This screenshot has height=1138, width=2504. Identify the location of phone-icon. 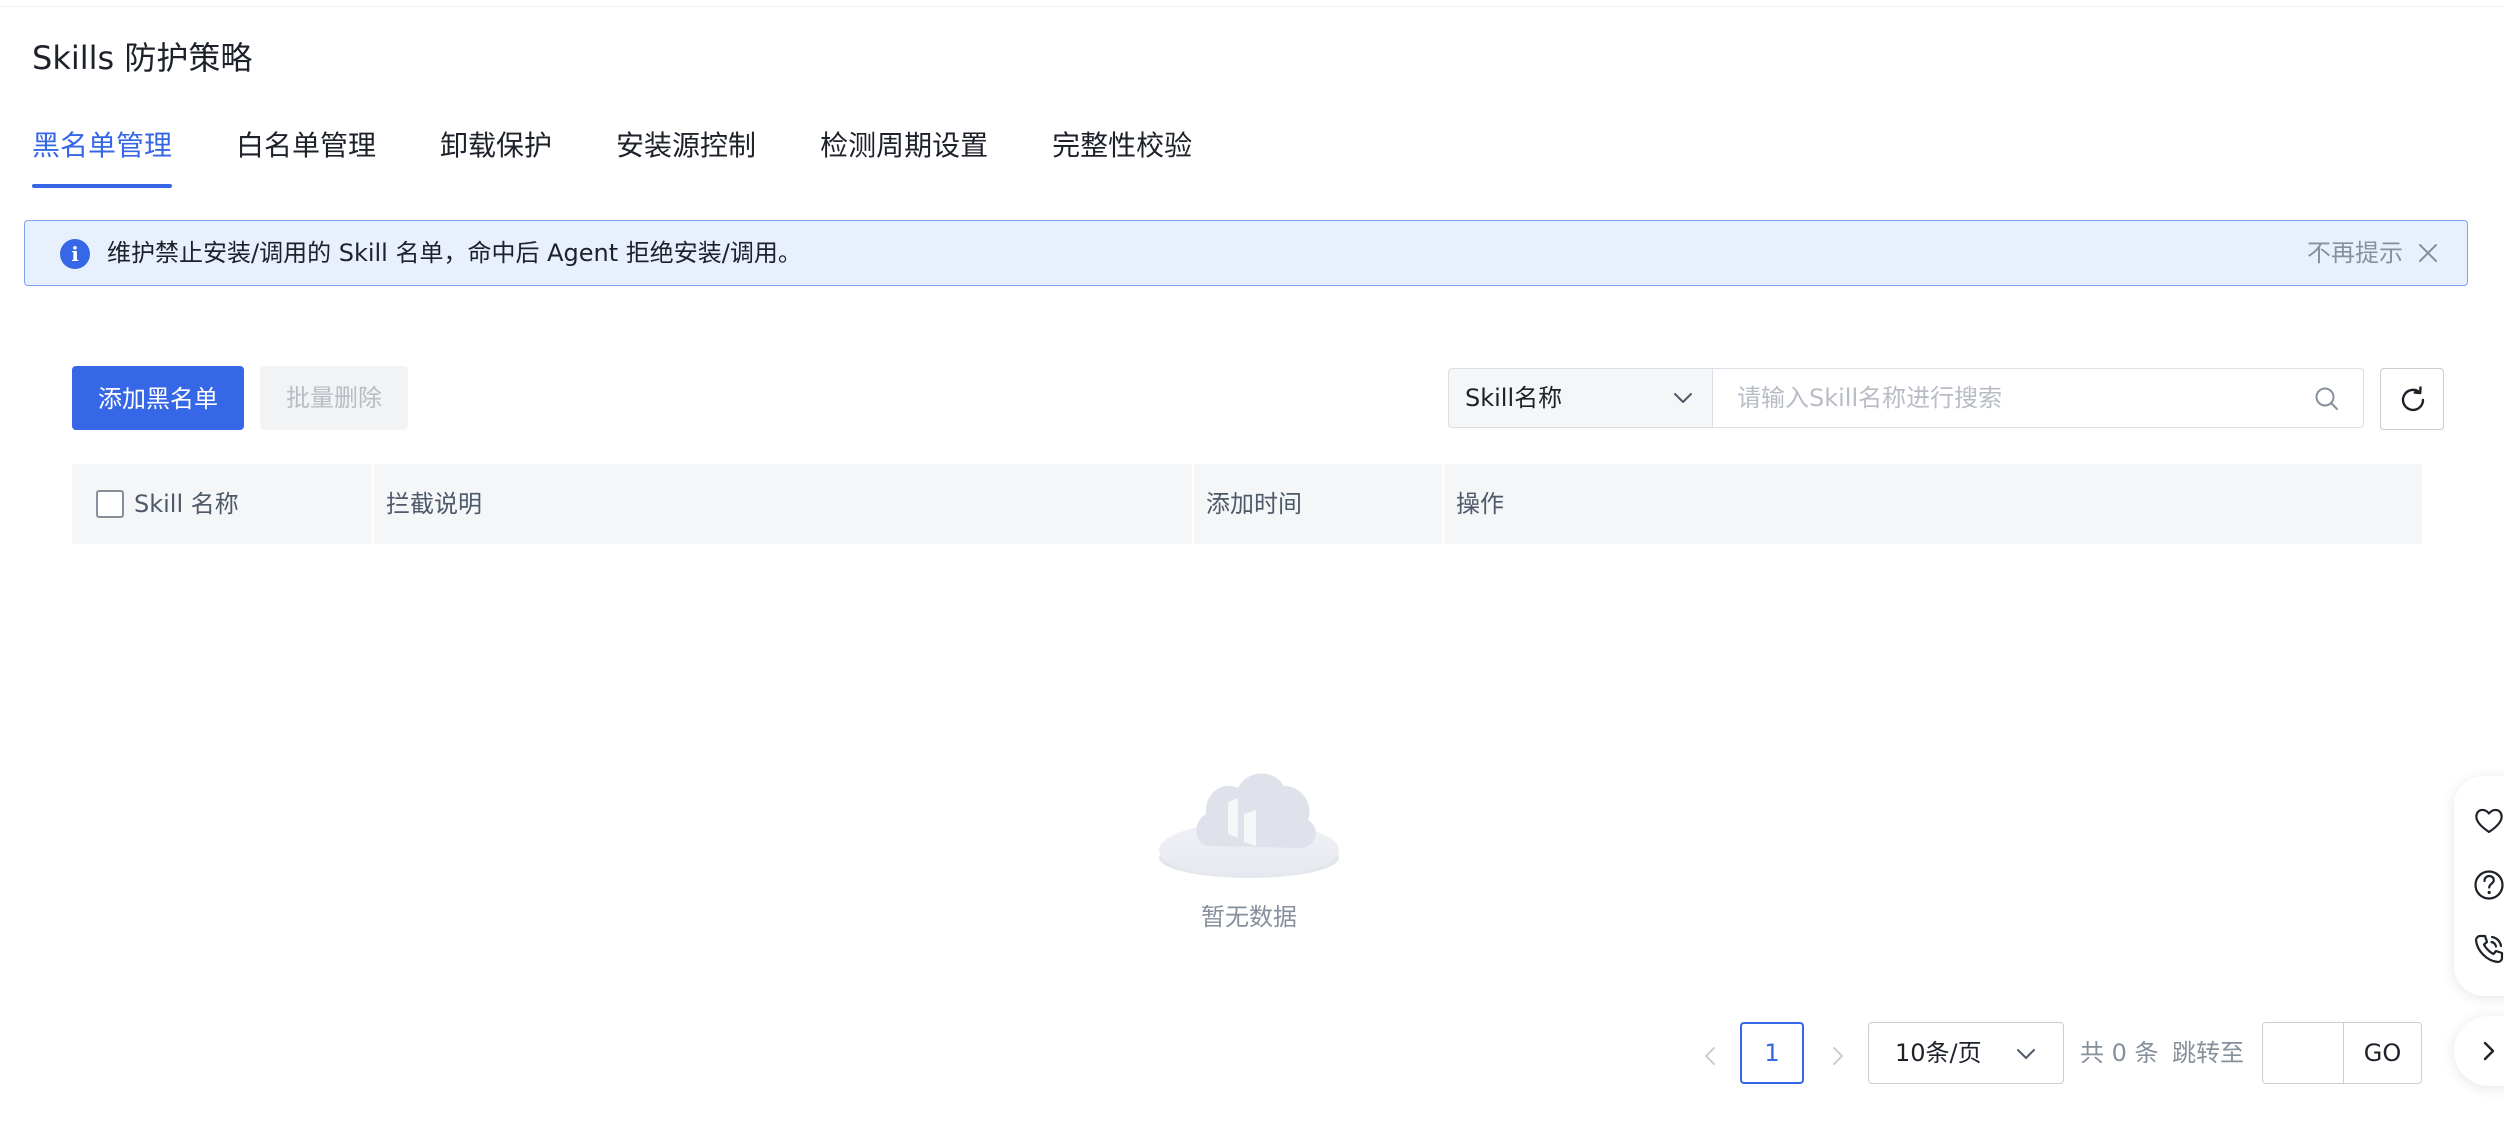
(2488, 949).